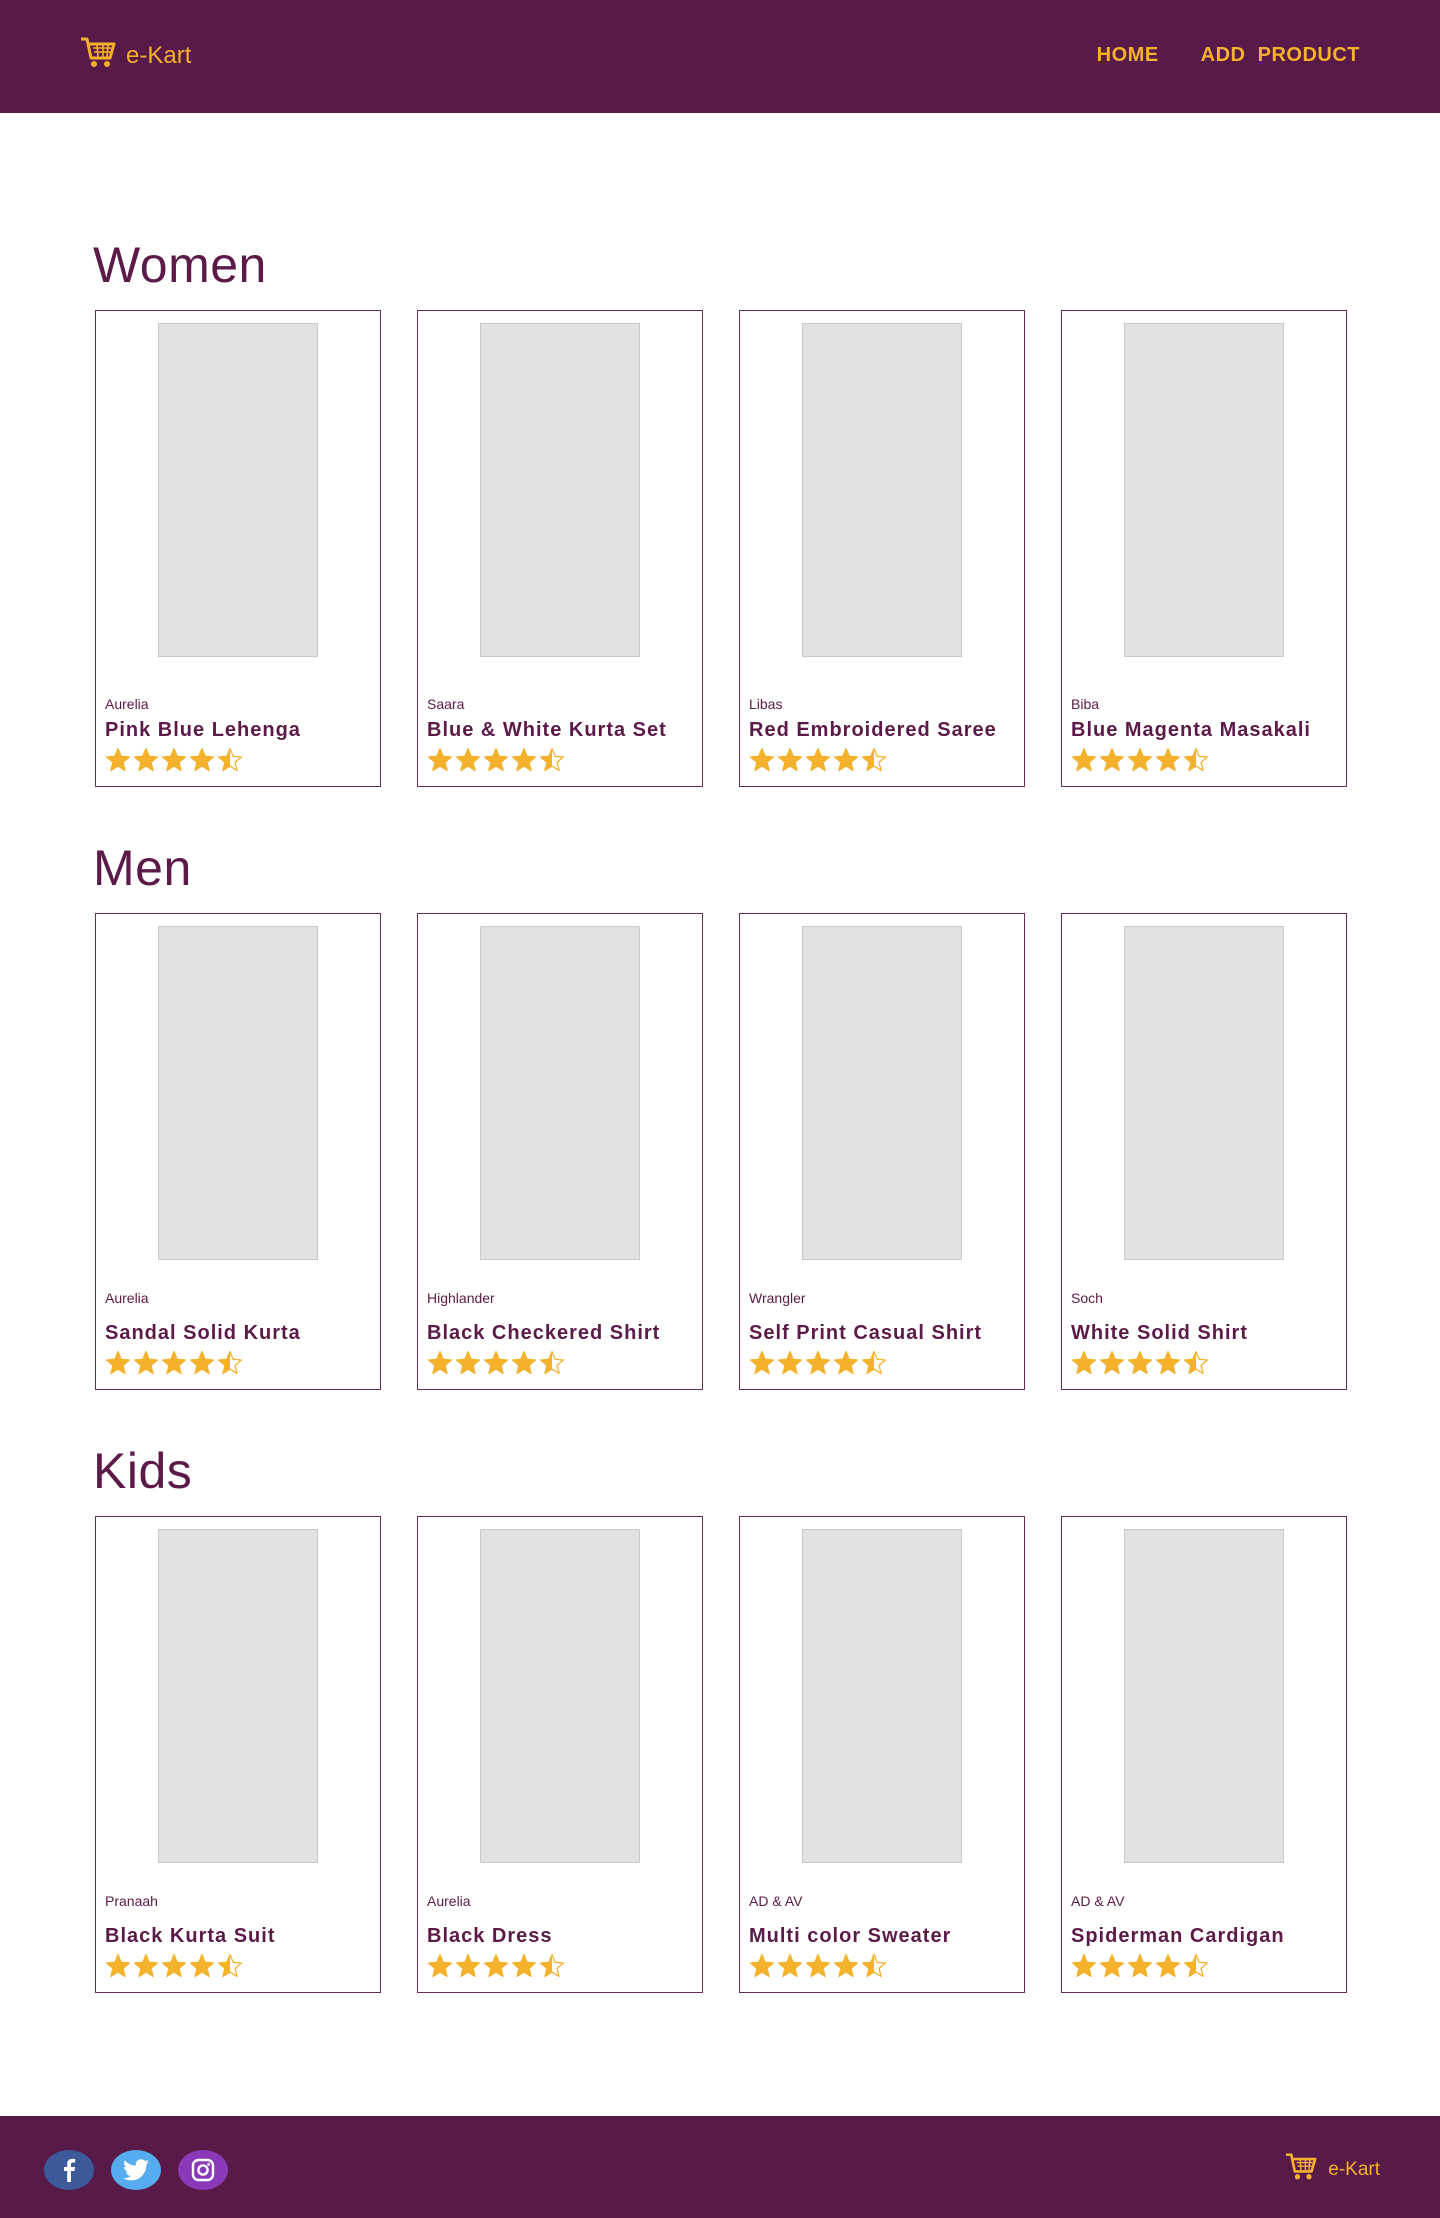  I want to click on product-name: Self Print Casual Shirt, so click(866, 1333).